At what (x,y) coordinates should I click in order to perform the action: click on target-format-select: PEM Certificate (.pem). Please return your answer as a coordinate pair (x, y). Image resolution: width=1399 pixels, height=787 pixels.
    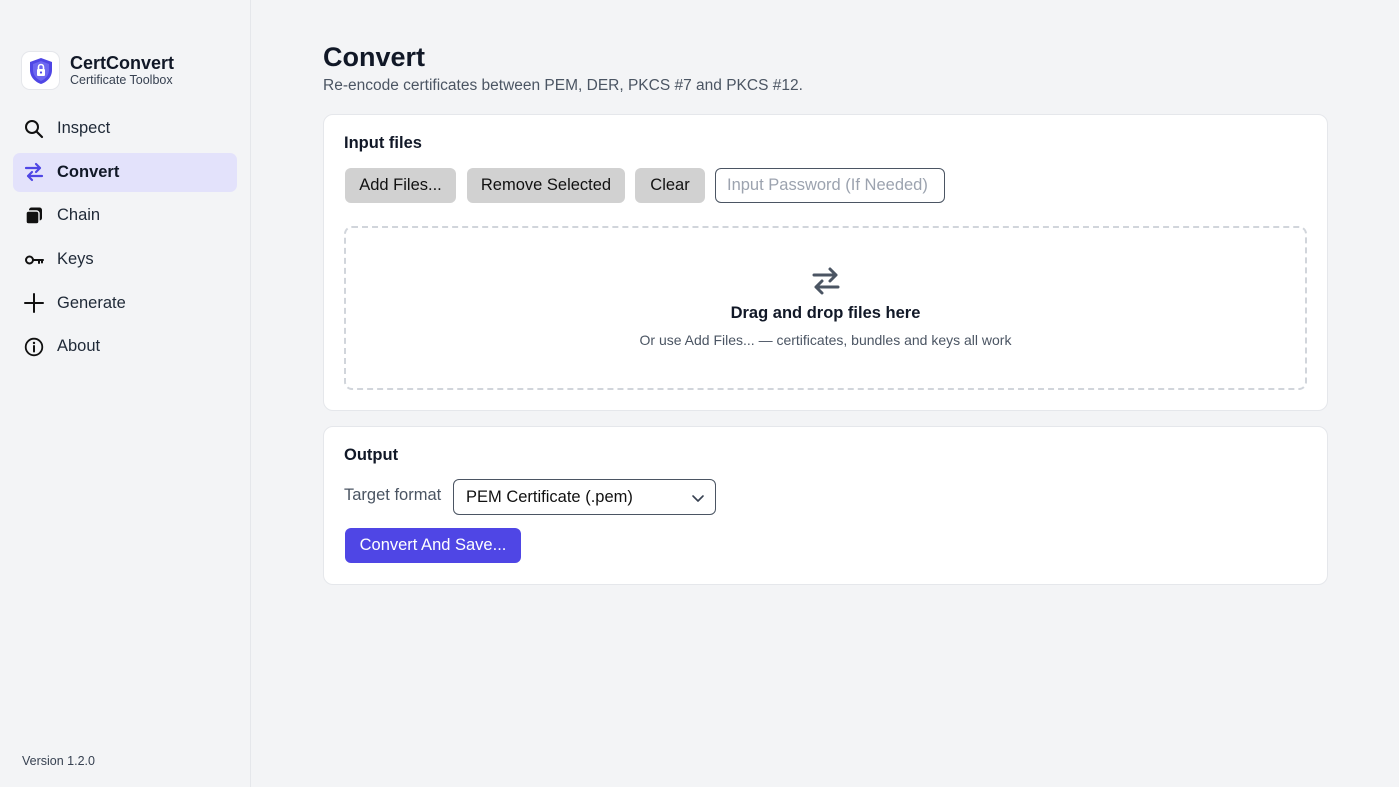
    Looking at the image, I should click on (584, 497).